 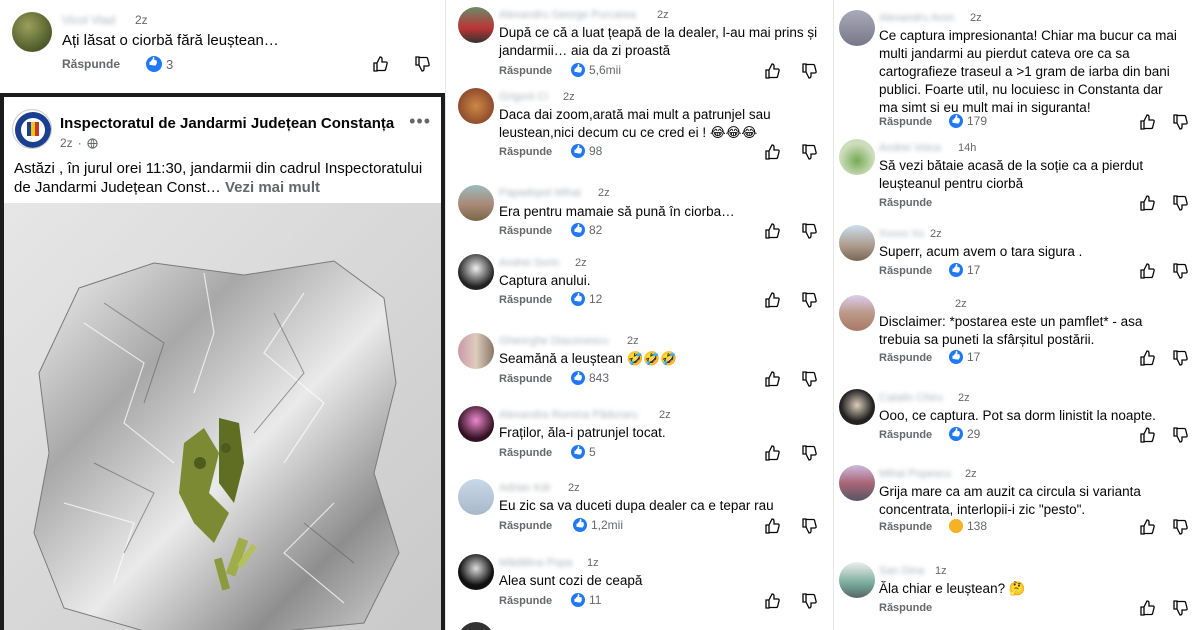 I want to click on commenter-name: Catalin Chiru, so click(x=911, y=398).